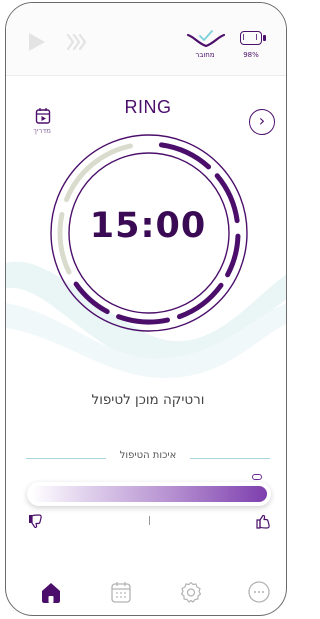  Describe the element at coordinates (43, 116) in the screenshot. I see `guide-icon` at that location.